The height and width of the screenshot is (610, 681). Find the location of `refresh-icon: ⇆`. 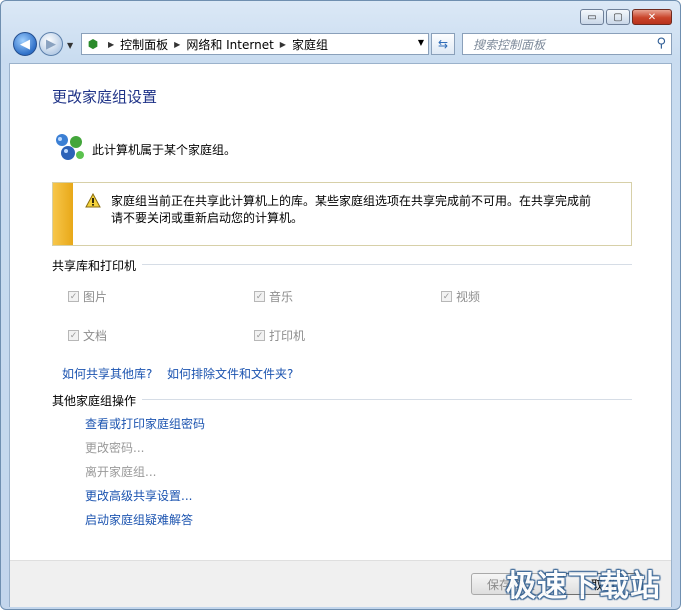

refresh-icon: ⇆ is located at coordinates (443, 44).